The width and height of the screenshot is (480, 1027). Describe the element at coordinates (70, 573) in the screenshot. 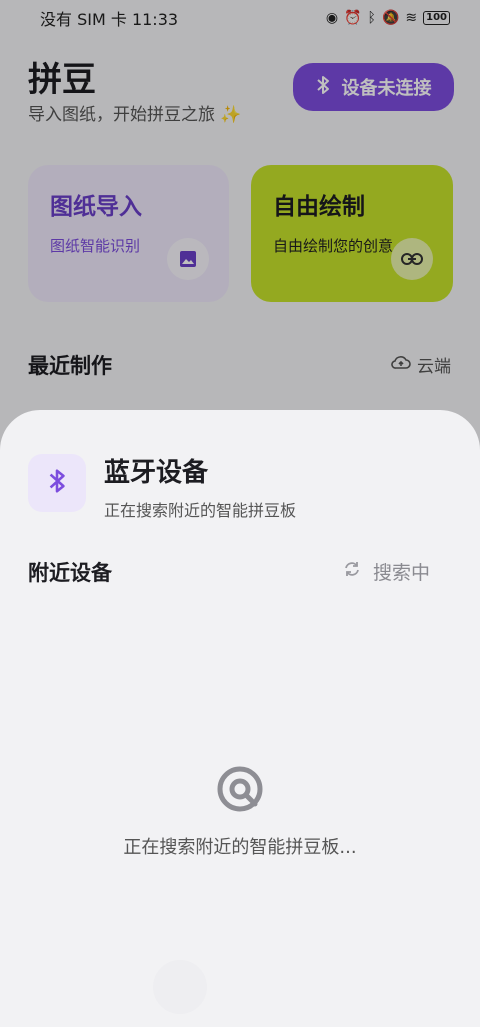

I see `nearby-devices-title: 附近设备` at that location.